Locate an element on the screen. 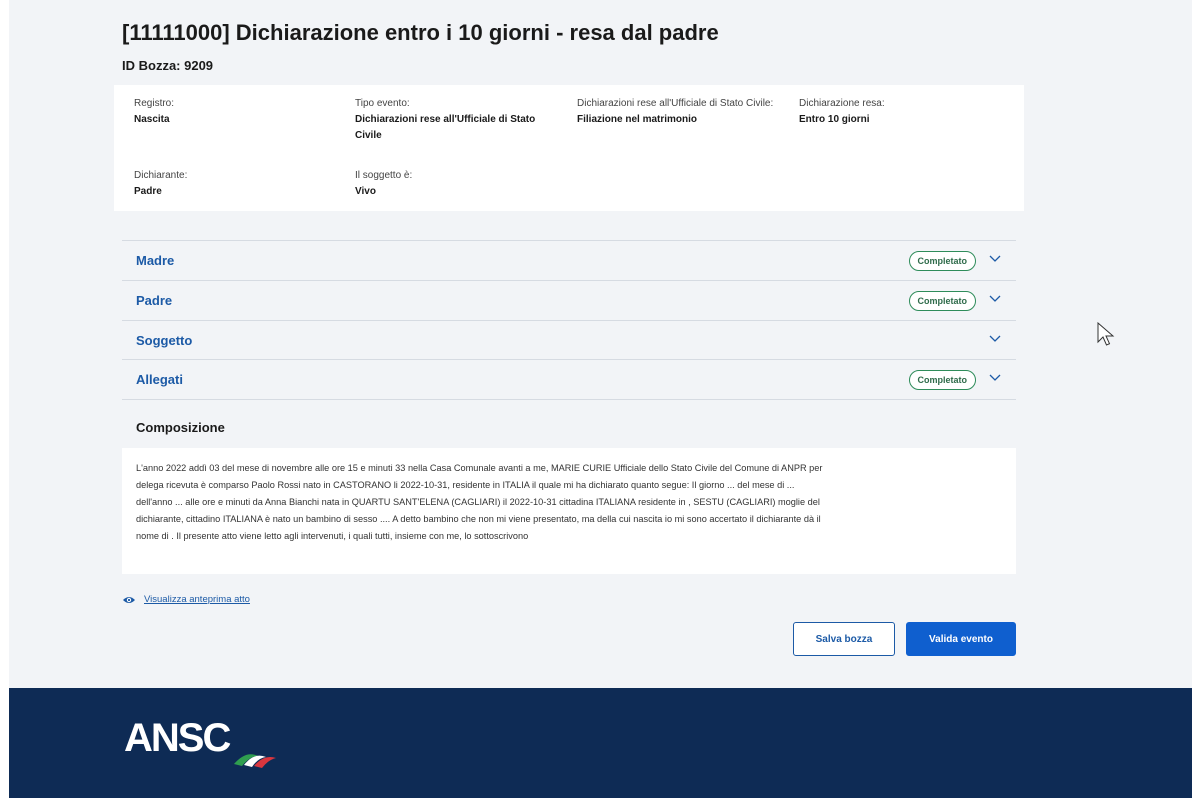 The width and height of the screenshot is (1192, 798). italy-flag-swoosh-icon is located at coordinates (255, 761).